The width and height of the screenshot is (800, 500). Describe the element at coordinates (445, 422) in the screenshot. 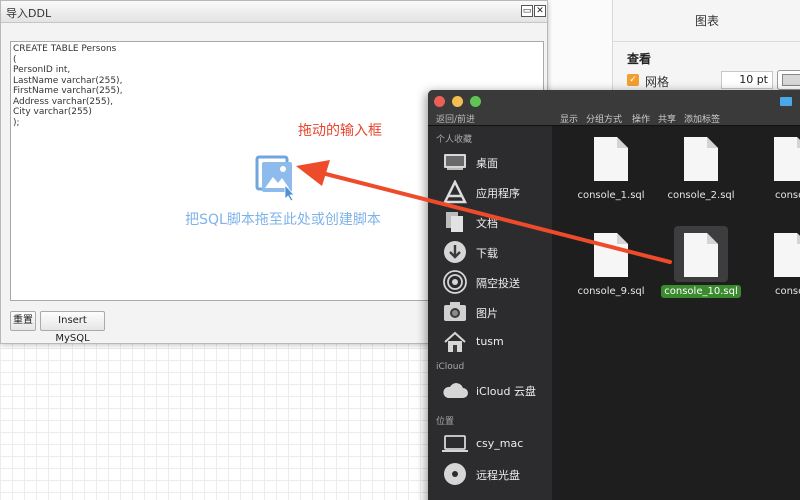

I see `locations-header: 位置` at that location.